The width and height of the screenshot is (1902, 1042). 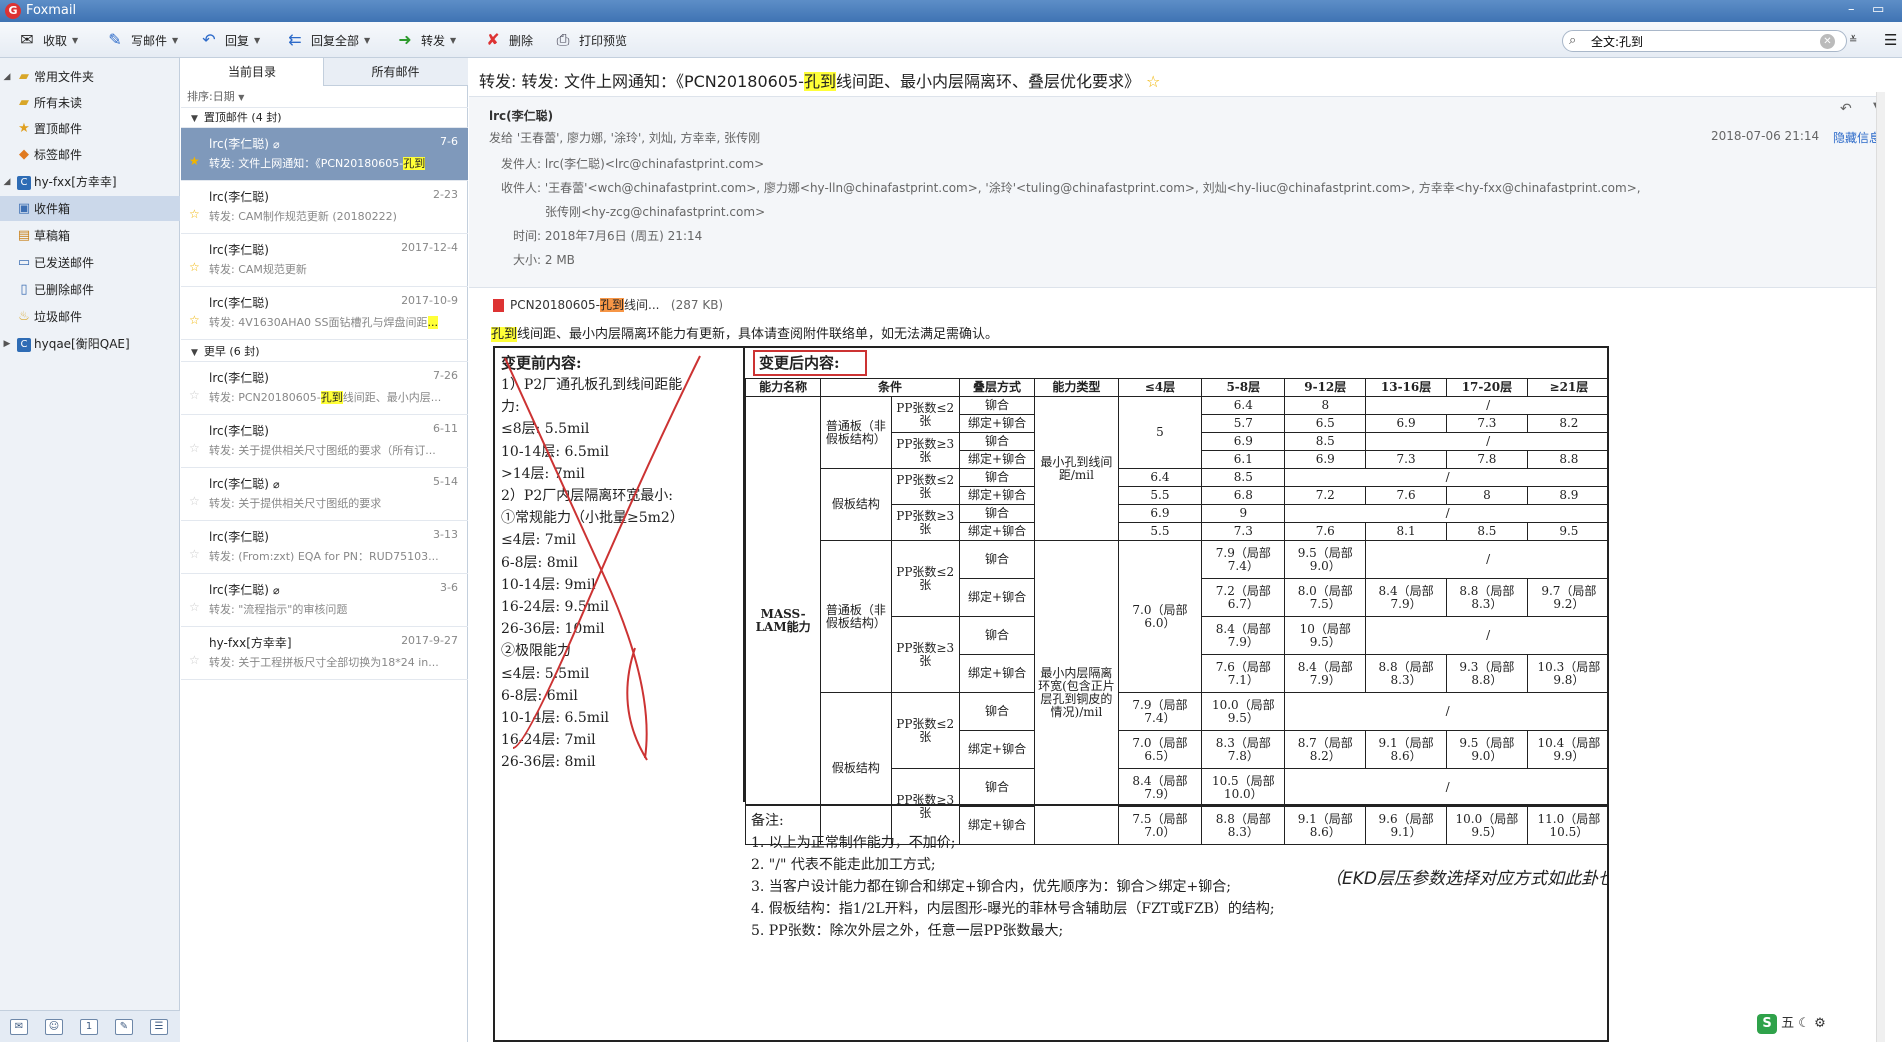 I want to click on rss-icon: ☰, so click(x=159, y=1027).